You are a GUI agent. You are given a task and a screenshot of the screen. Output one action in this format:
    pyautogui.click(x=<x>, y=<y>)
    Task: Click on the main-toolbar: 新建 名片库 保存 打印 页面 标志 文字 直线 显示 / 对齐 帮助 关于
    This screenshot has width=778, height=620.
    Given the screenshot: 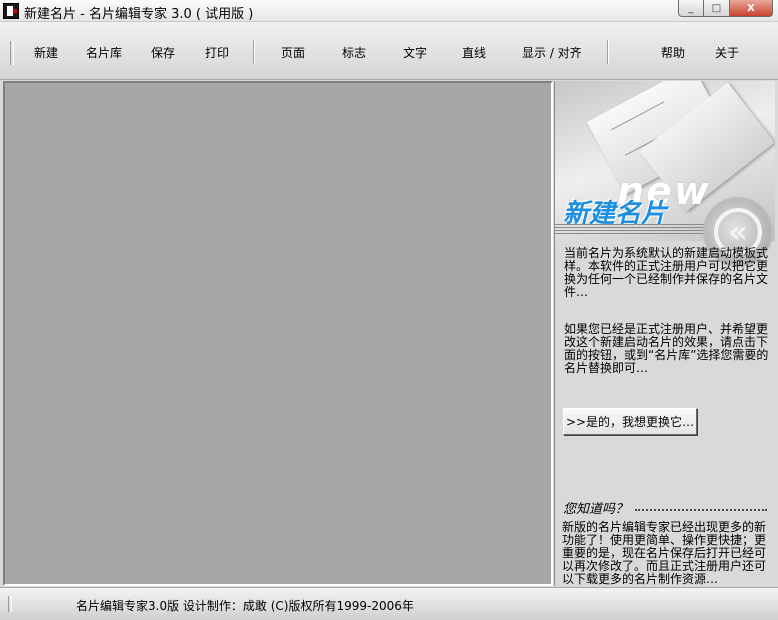 What is the action you would take?
    pyautogui.click(x=389, y=51)
    